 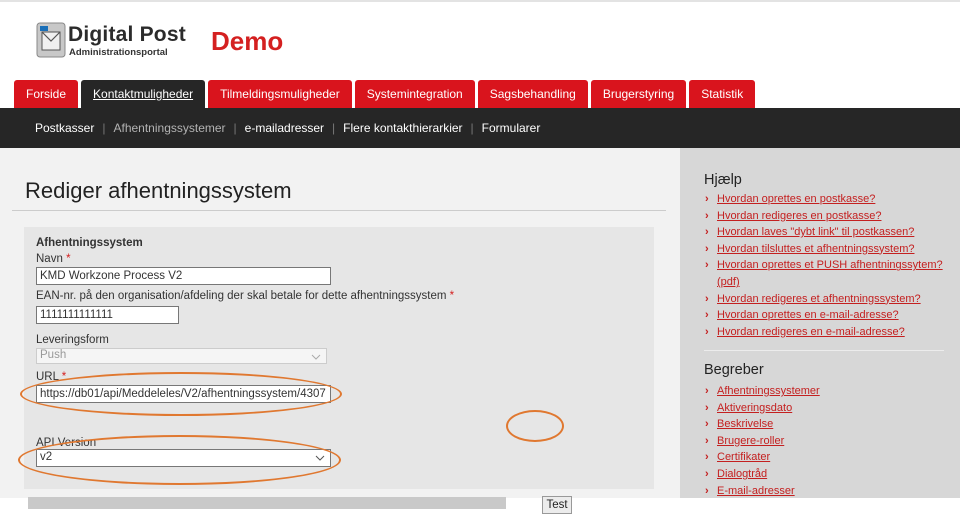 I want to click on help-link: Hvordan redigeres en e-mail-adresse?, so click(x=829, y=332).